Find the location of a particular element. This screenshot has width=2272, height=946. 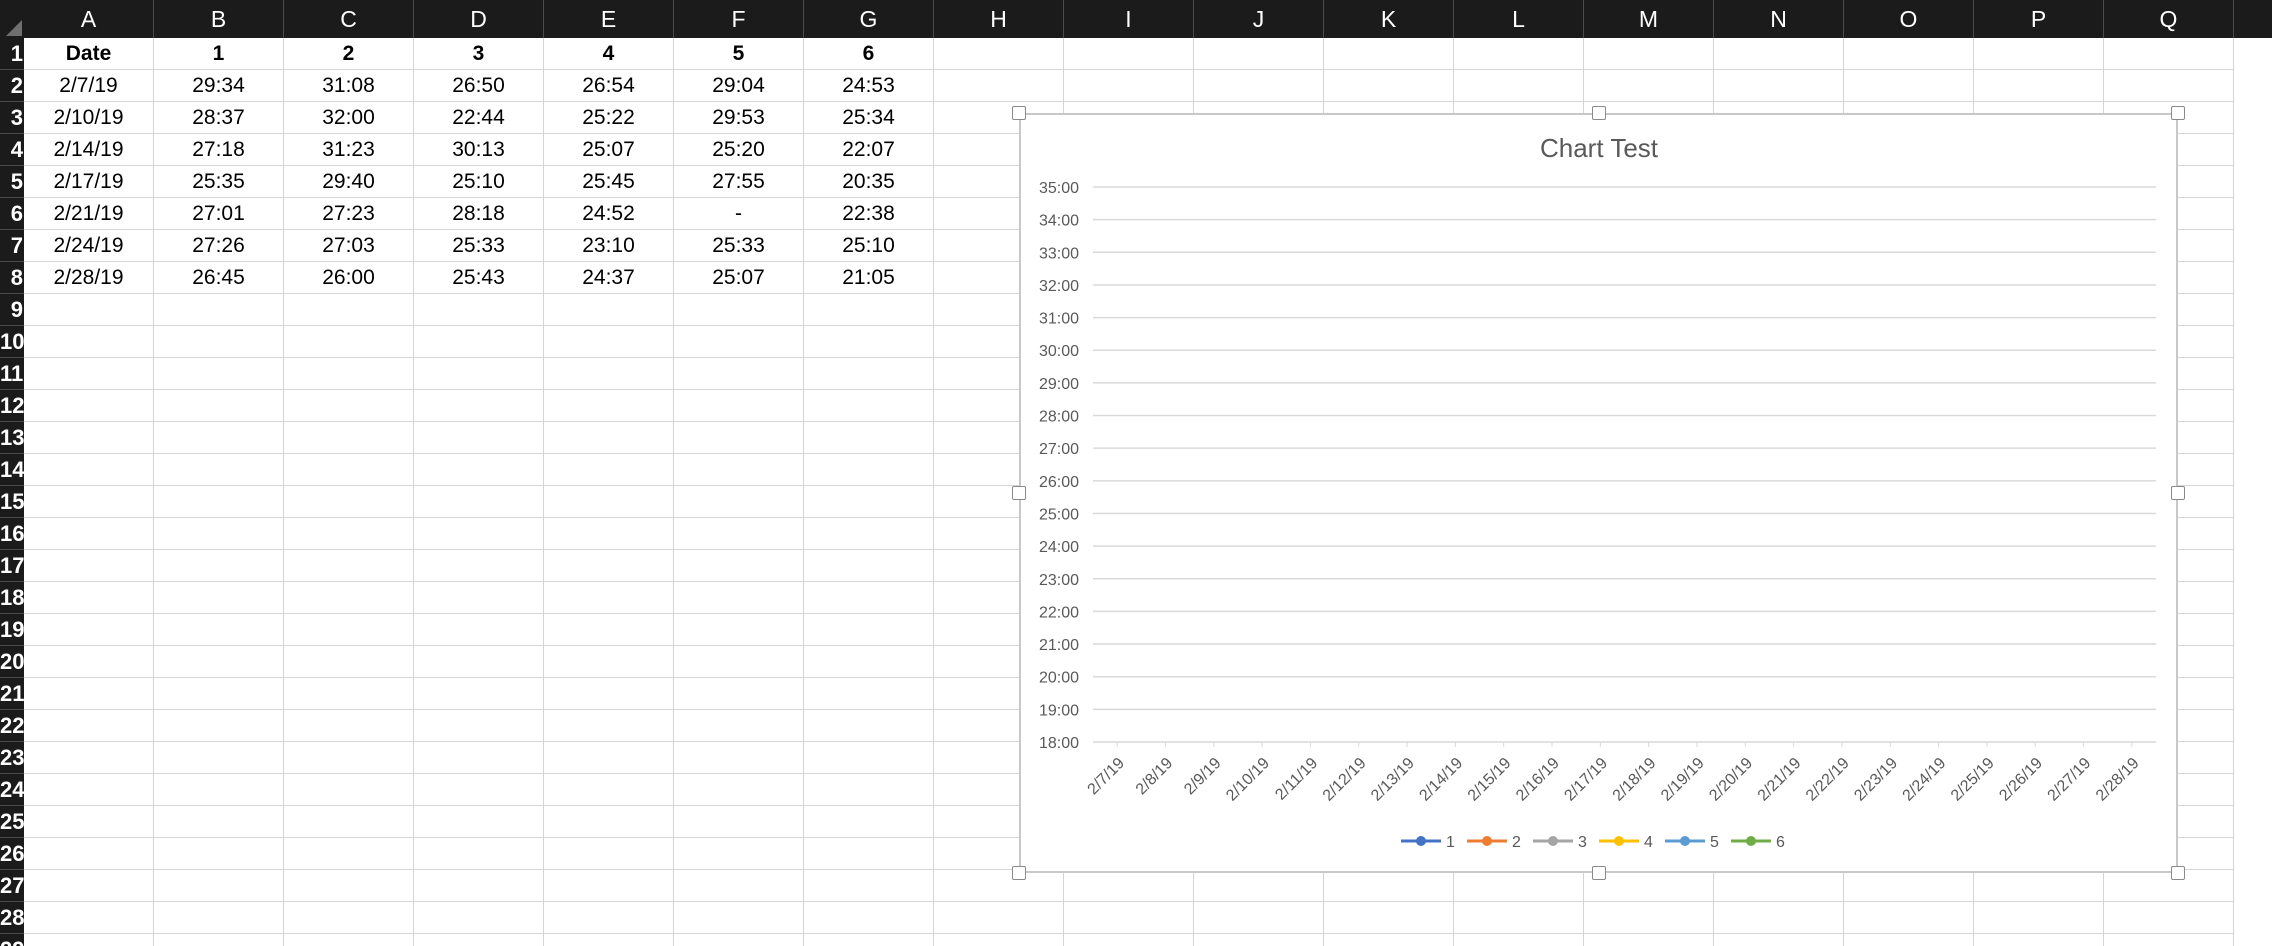

column-header-k: K is located at coordinates (1389, 19).